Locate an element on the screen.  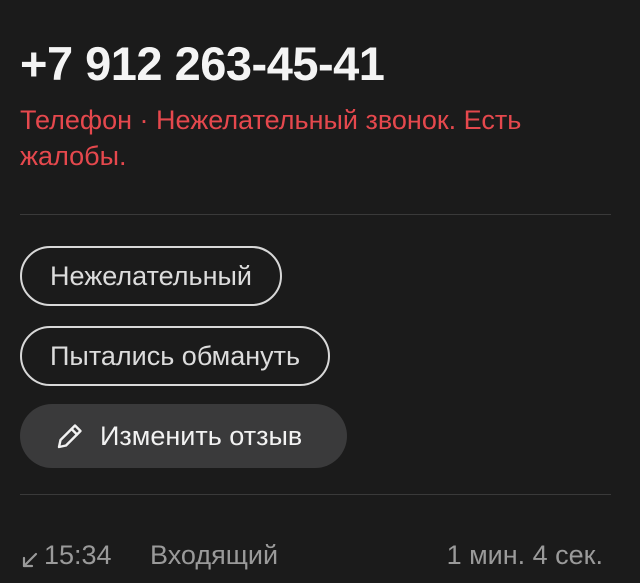
tag-unwanted-label: Нежелательный is located at coordinates (151, 275).